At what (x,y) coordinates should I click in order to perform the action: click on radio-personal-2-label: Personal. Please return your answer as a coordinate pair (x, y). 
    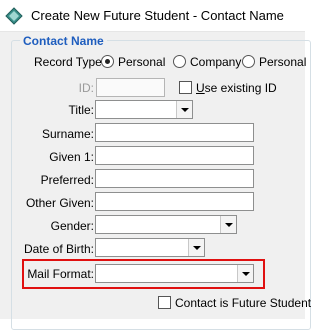
    Looking at the image, I should click on (282, 62).